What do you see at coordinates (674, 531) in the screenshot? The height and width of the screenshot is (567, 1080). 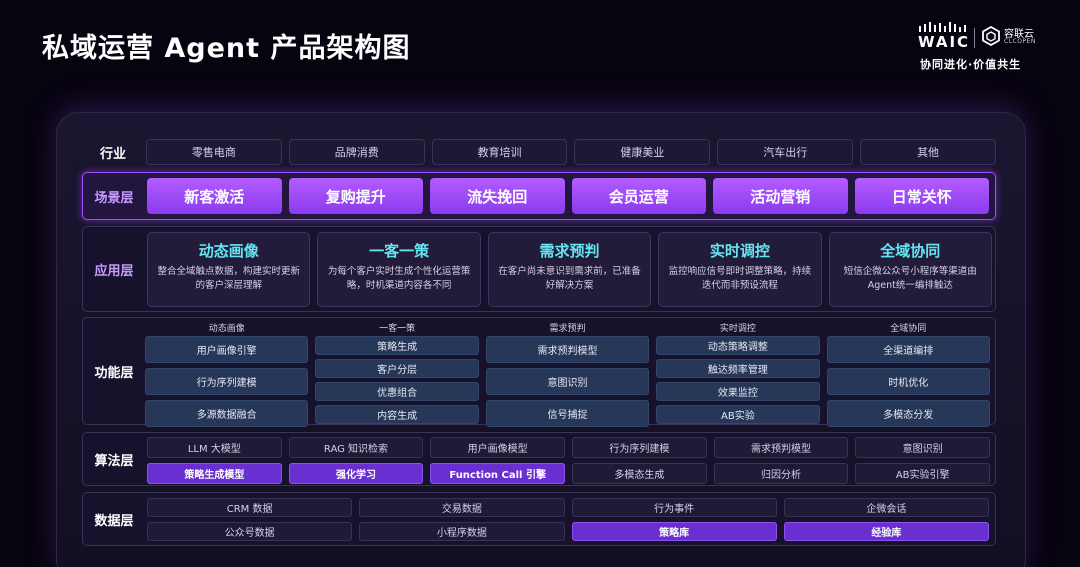 I see `data-source-item: 策略库` at bounding box center [674, 531].